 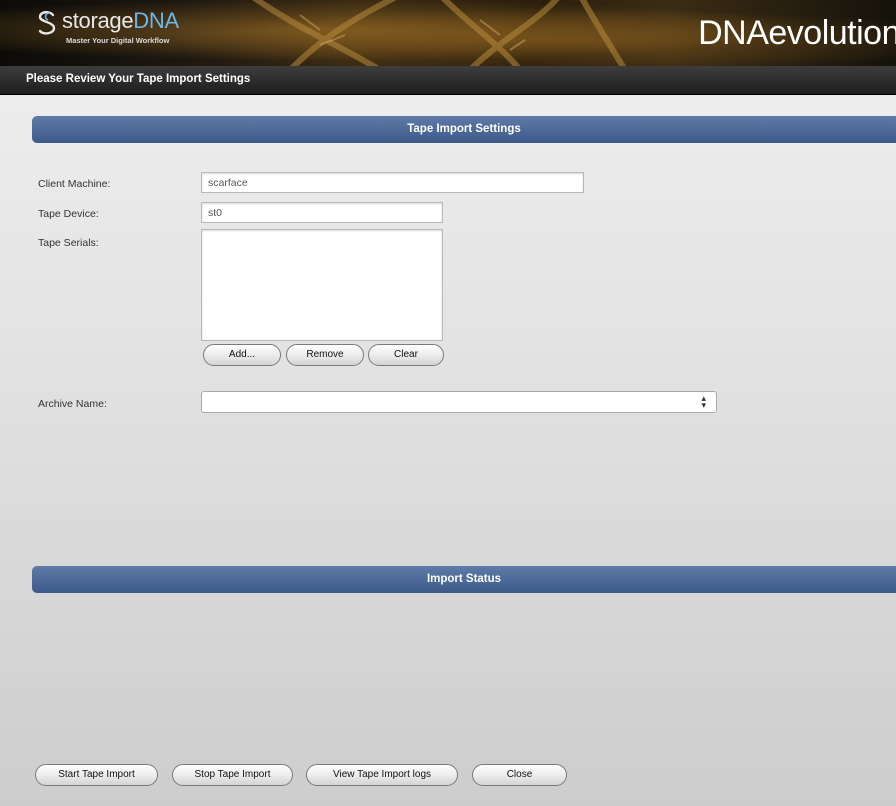 I want to click on page-title: Please Review Your Tape Import Settings, so click(x=138, y=79).